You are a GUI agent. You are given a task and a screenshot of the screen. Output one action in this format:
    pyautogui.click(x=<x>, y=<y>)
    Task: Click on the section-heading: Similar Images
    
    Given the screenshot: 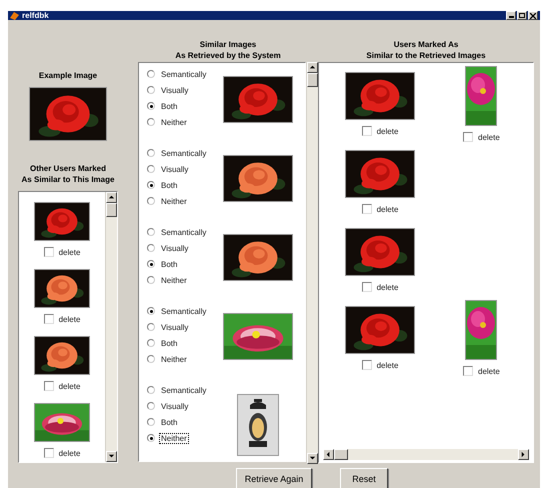 What is the action you would take?
    pyautogui.click(x=228, y=44)
    